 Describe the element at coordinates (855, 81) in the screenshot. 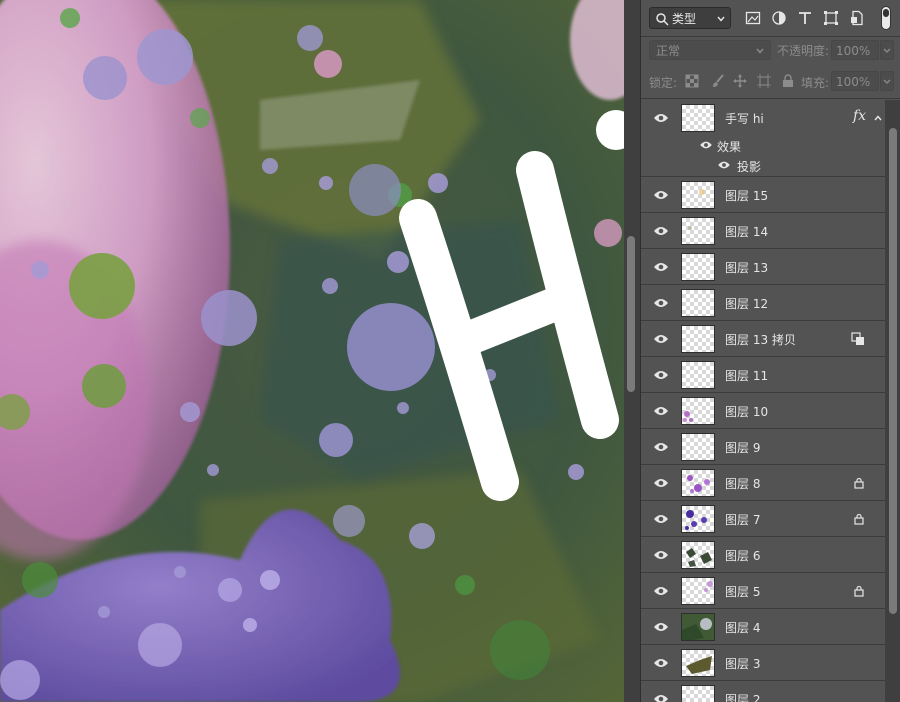

I see `fill-input: 100%` at that location.